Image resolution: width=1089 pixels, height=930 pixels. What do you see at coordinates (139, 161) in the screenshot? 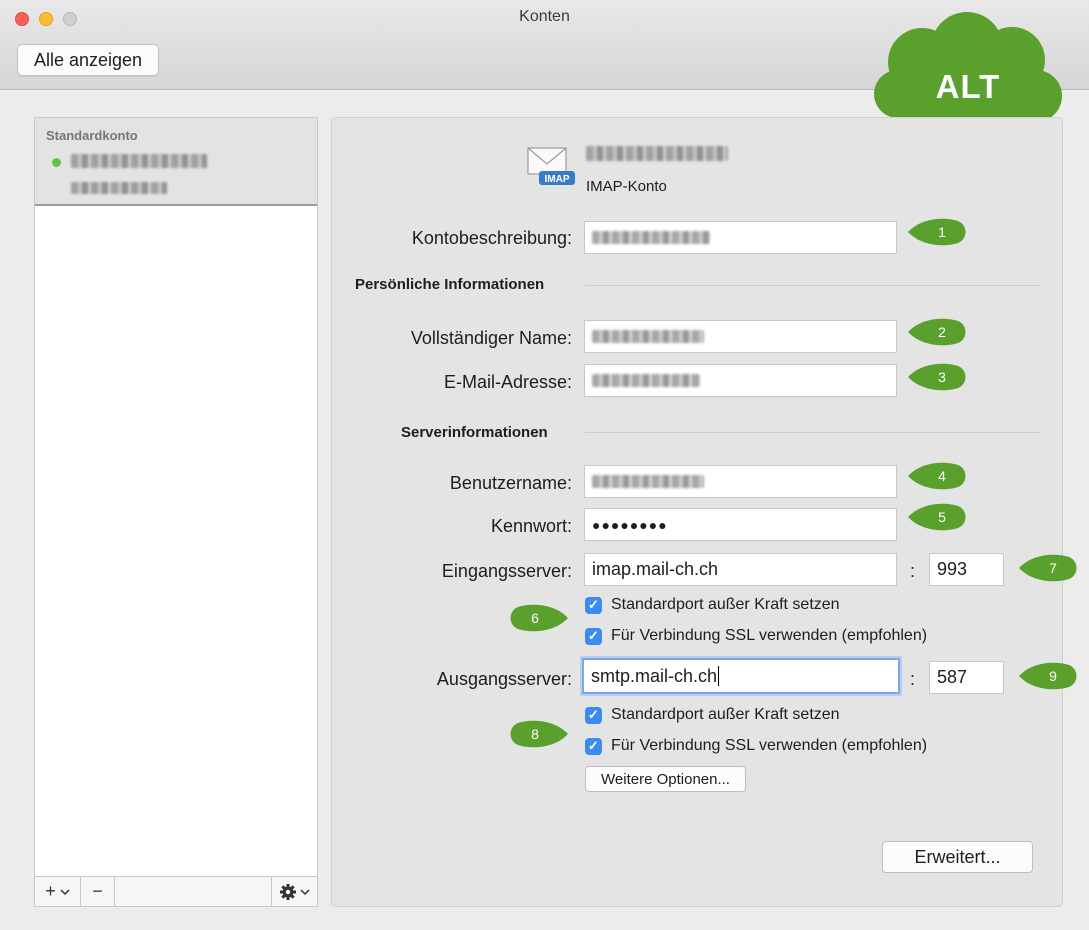
I see `account-name-redacted` at bounding box center [139, 161].